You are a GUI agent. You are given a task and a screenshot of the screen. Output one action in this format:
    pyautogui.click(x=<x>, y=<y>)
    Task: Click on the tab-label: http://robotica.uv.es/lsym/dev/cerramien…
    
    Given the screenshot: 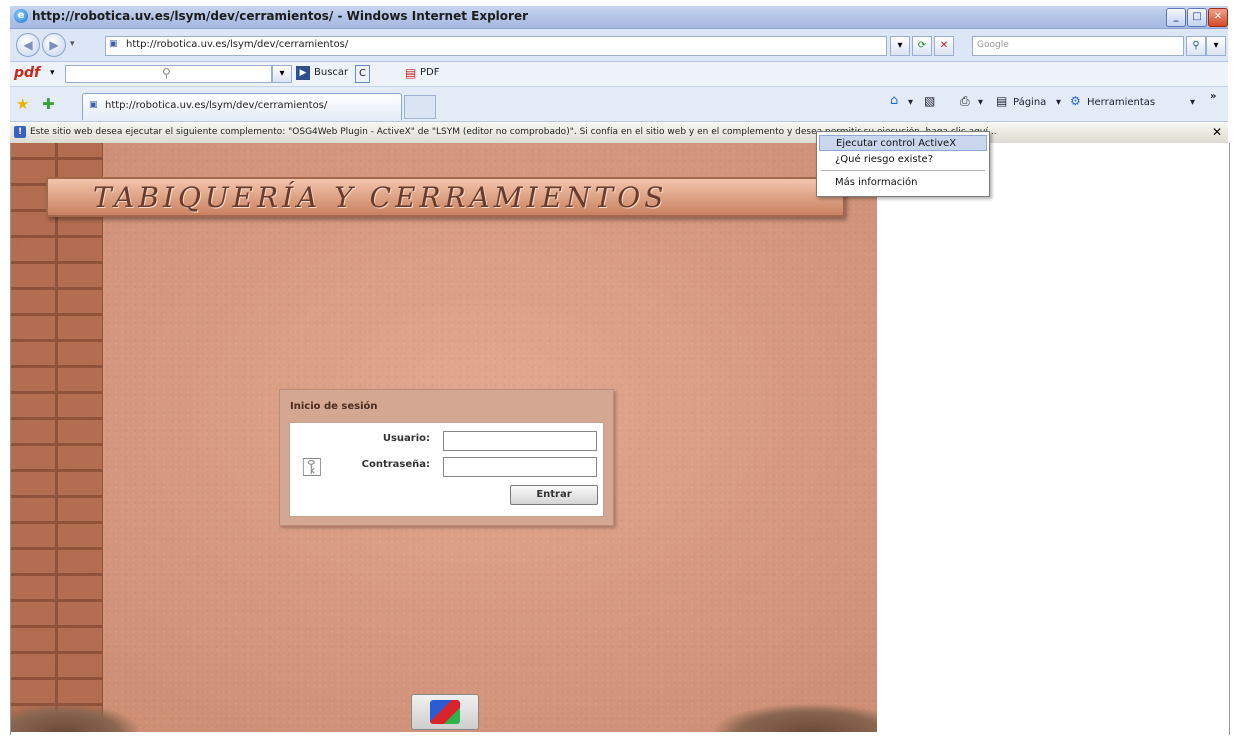 What is the action you would take?
    pyautogui.click(x=216, y=105)
    